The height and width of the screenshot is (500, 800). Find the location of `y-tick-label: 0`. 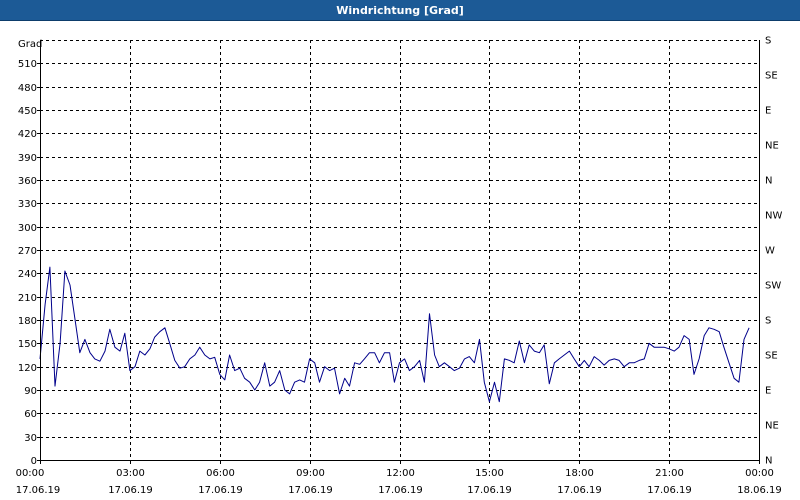

y-tick-label: 0 is located at coordinates (34, 461).